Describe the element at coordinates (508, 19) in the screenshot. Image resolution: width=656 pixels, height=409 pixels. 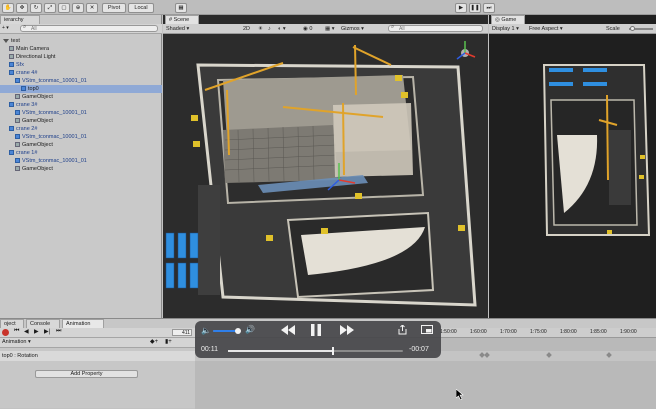
I see `tab-game: ◎ Game` at that location.